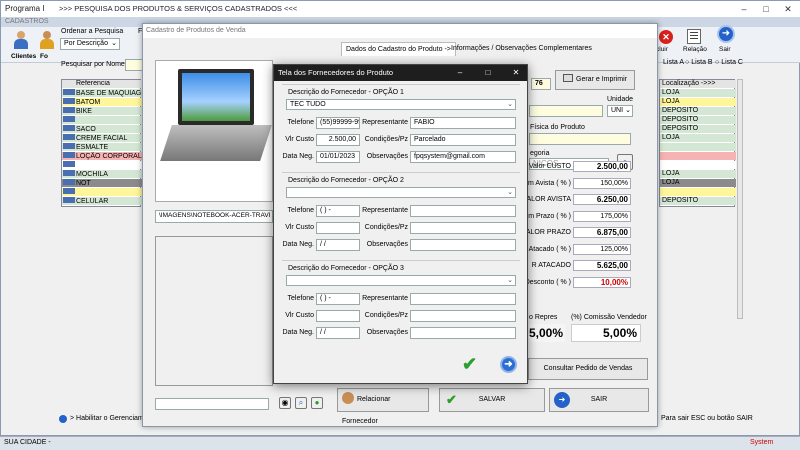  What do you see at coordinates (338, 157) in the screenshot?
I see `data-neg-field: 01/01/2023` at bounding box center [338, 157].